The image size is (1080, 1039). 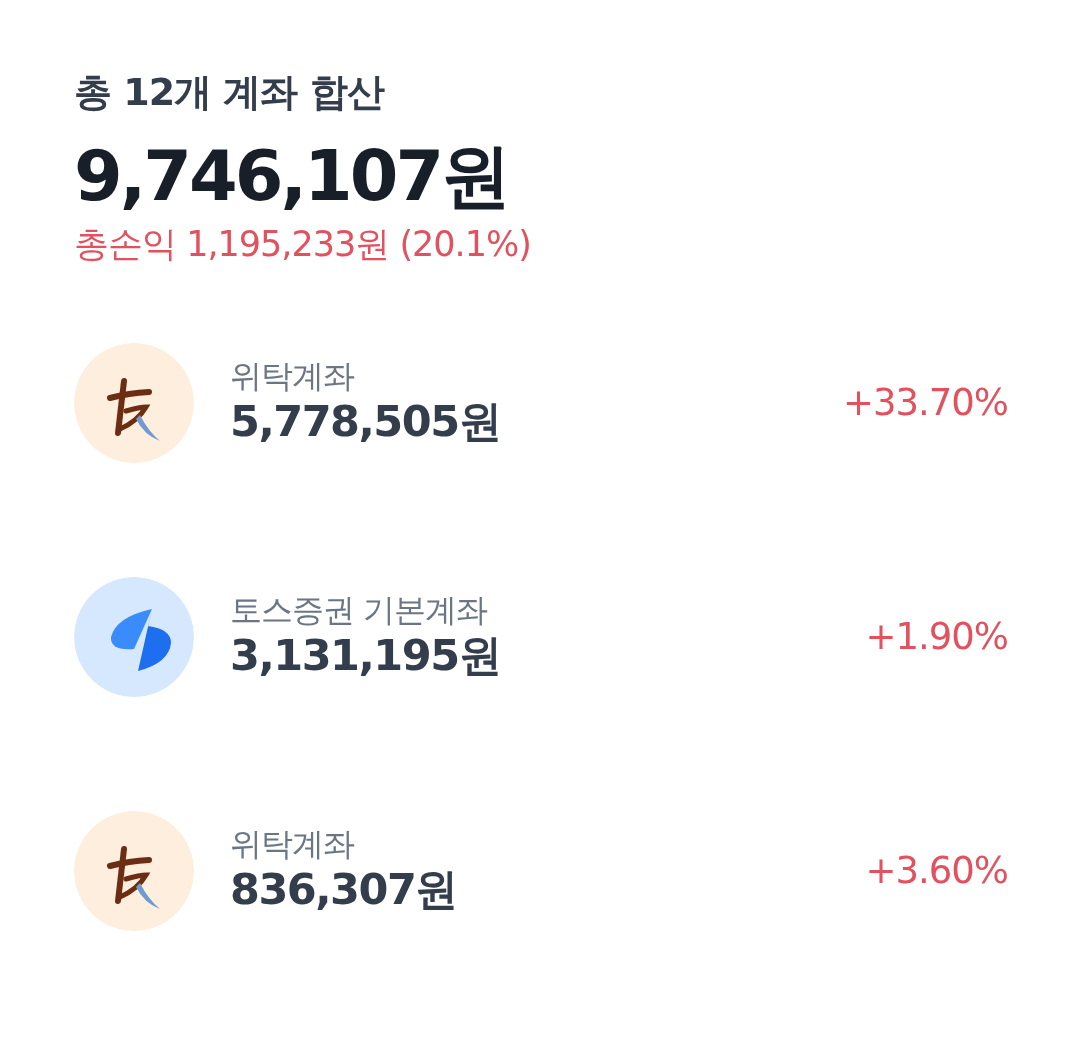 What do you see at coordinates (365, 655) in the screenshot?
I see `account-balance: 3,131,195원` at bounding box center [365, 655].